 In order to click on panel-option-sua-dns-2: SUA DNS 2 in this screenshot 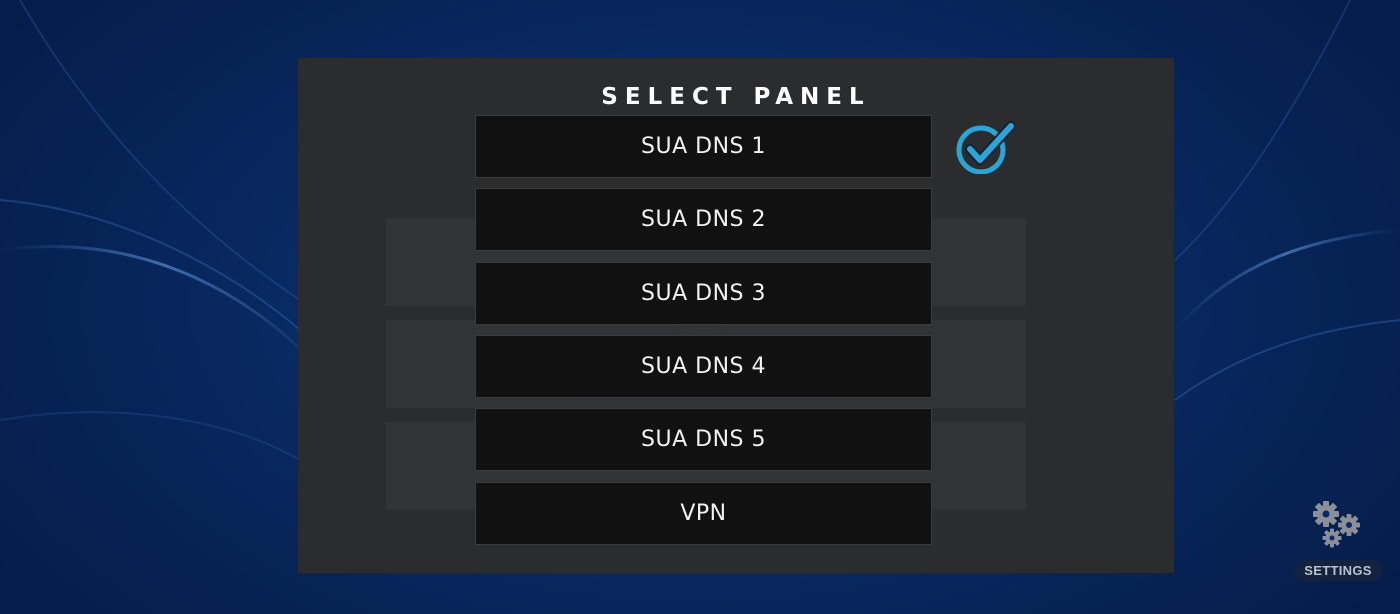, I will do `click(703, 219)`.